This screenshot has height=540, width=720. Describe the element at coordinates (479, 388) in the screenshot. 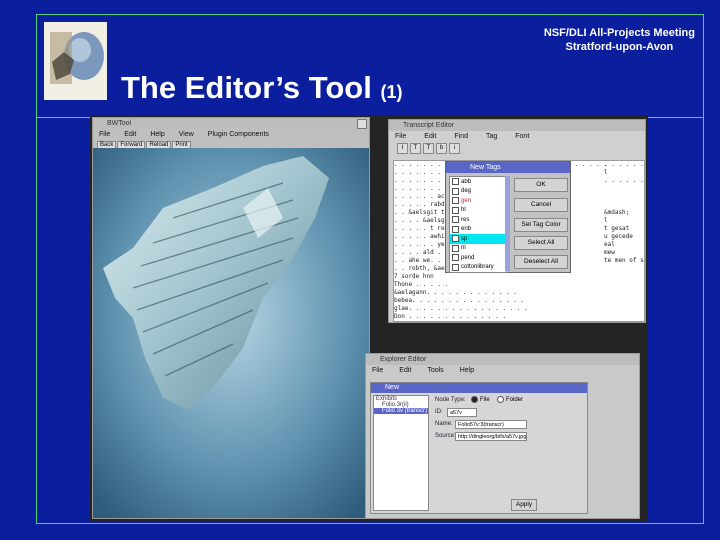

I see `new-node-titlebar: New` at that location.